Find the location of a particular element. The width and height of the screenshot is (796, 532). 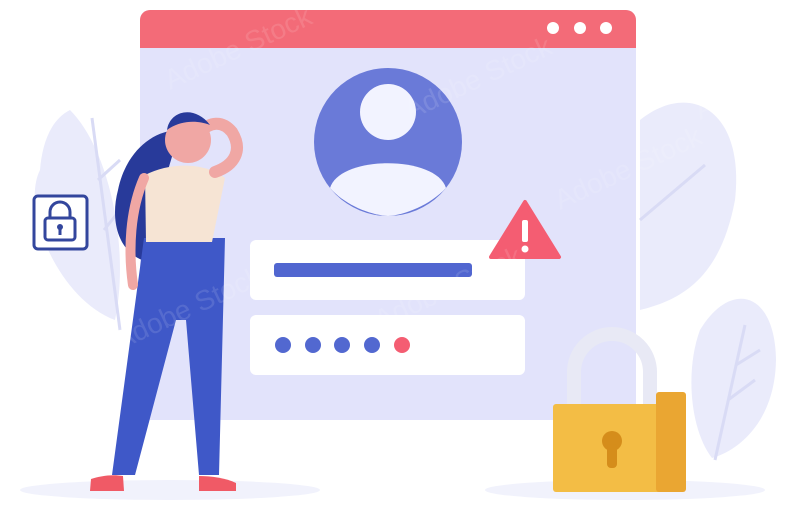

ground-shadow-left is located at coordinates (170, 490).